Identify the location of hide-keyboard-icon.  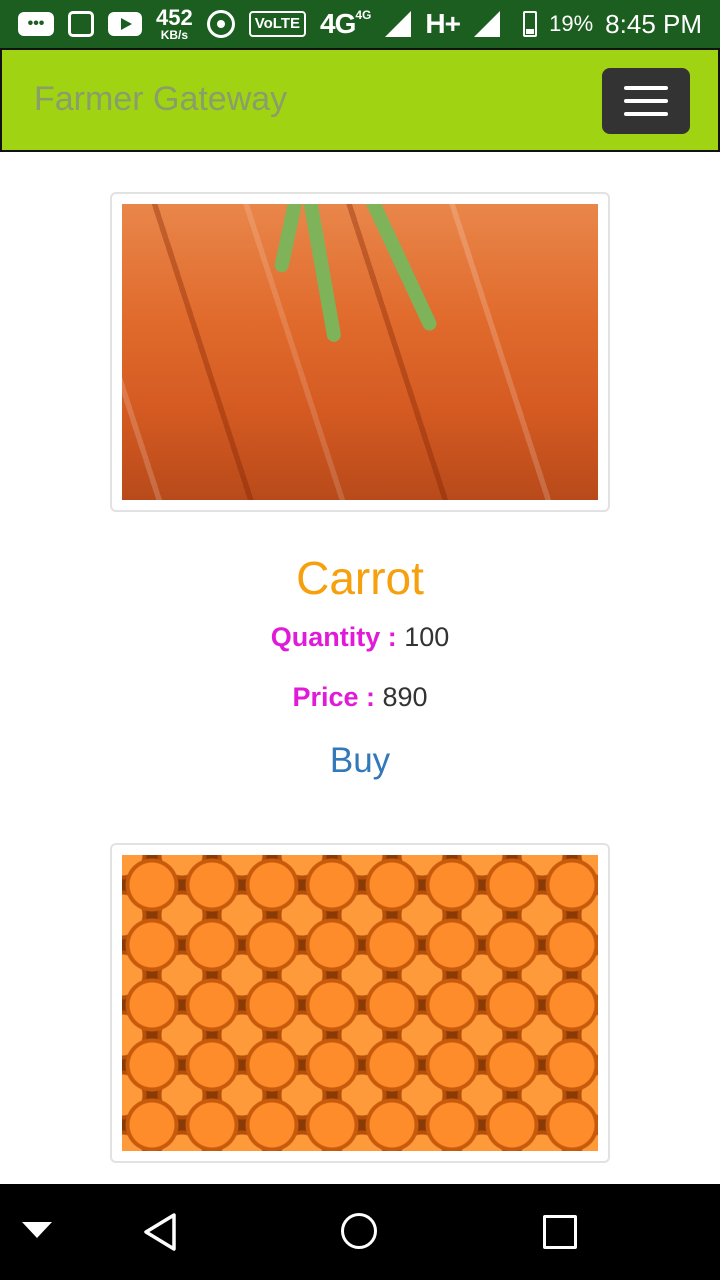
(37, 1230).